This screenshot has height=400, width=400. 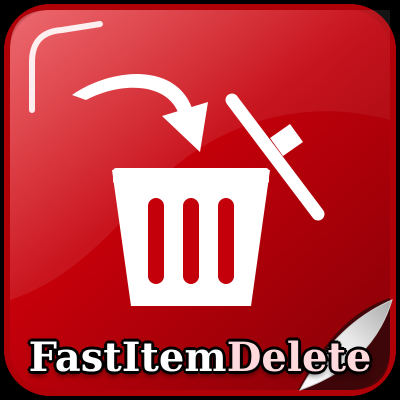 I want to click on app-name-word-fast: Fast, so click(x=75, y=357).